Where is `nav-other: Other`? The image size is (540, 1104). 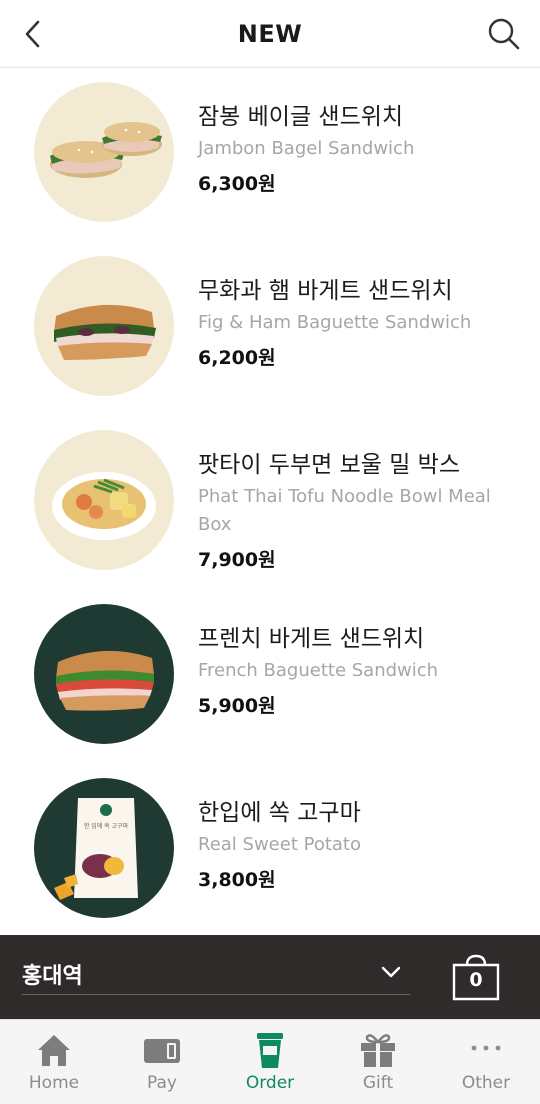
nav-other: Other is located at coordinates (486, 1062).